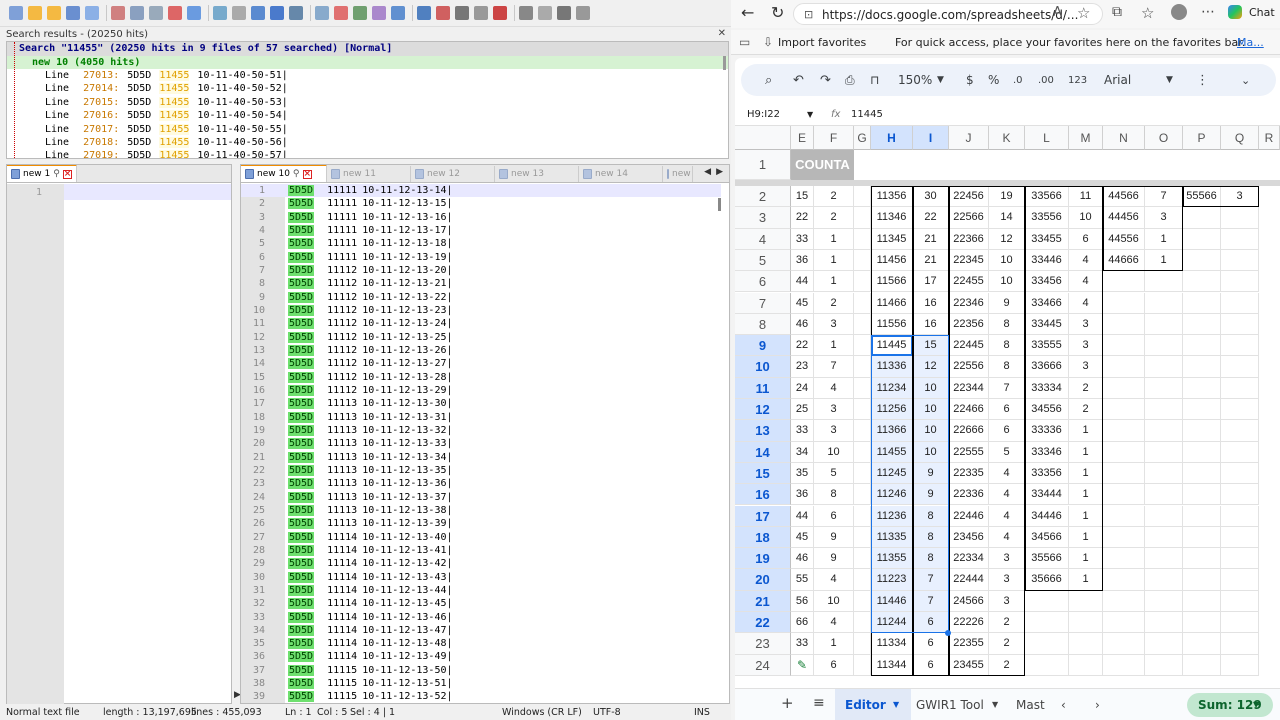 This screenshot has height=720, width=1280. Describe the element at coordinates (892, 324) in the screenshot. I see `grid-cell: 11556` at that location.